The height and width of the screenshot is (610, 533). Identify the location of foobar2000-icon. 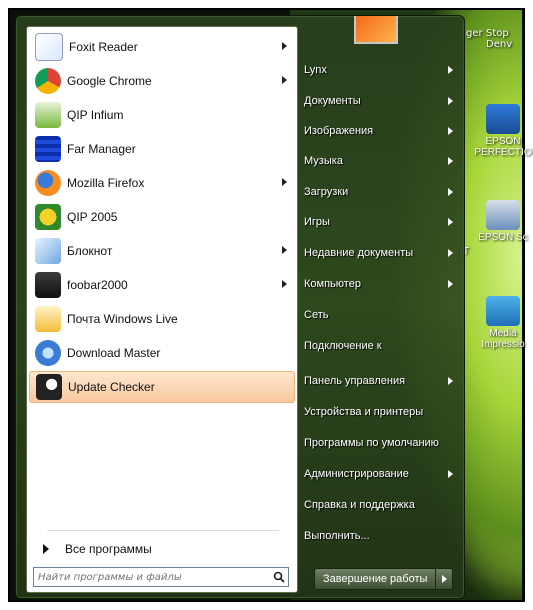
(48, 285).